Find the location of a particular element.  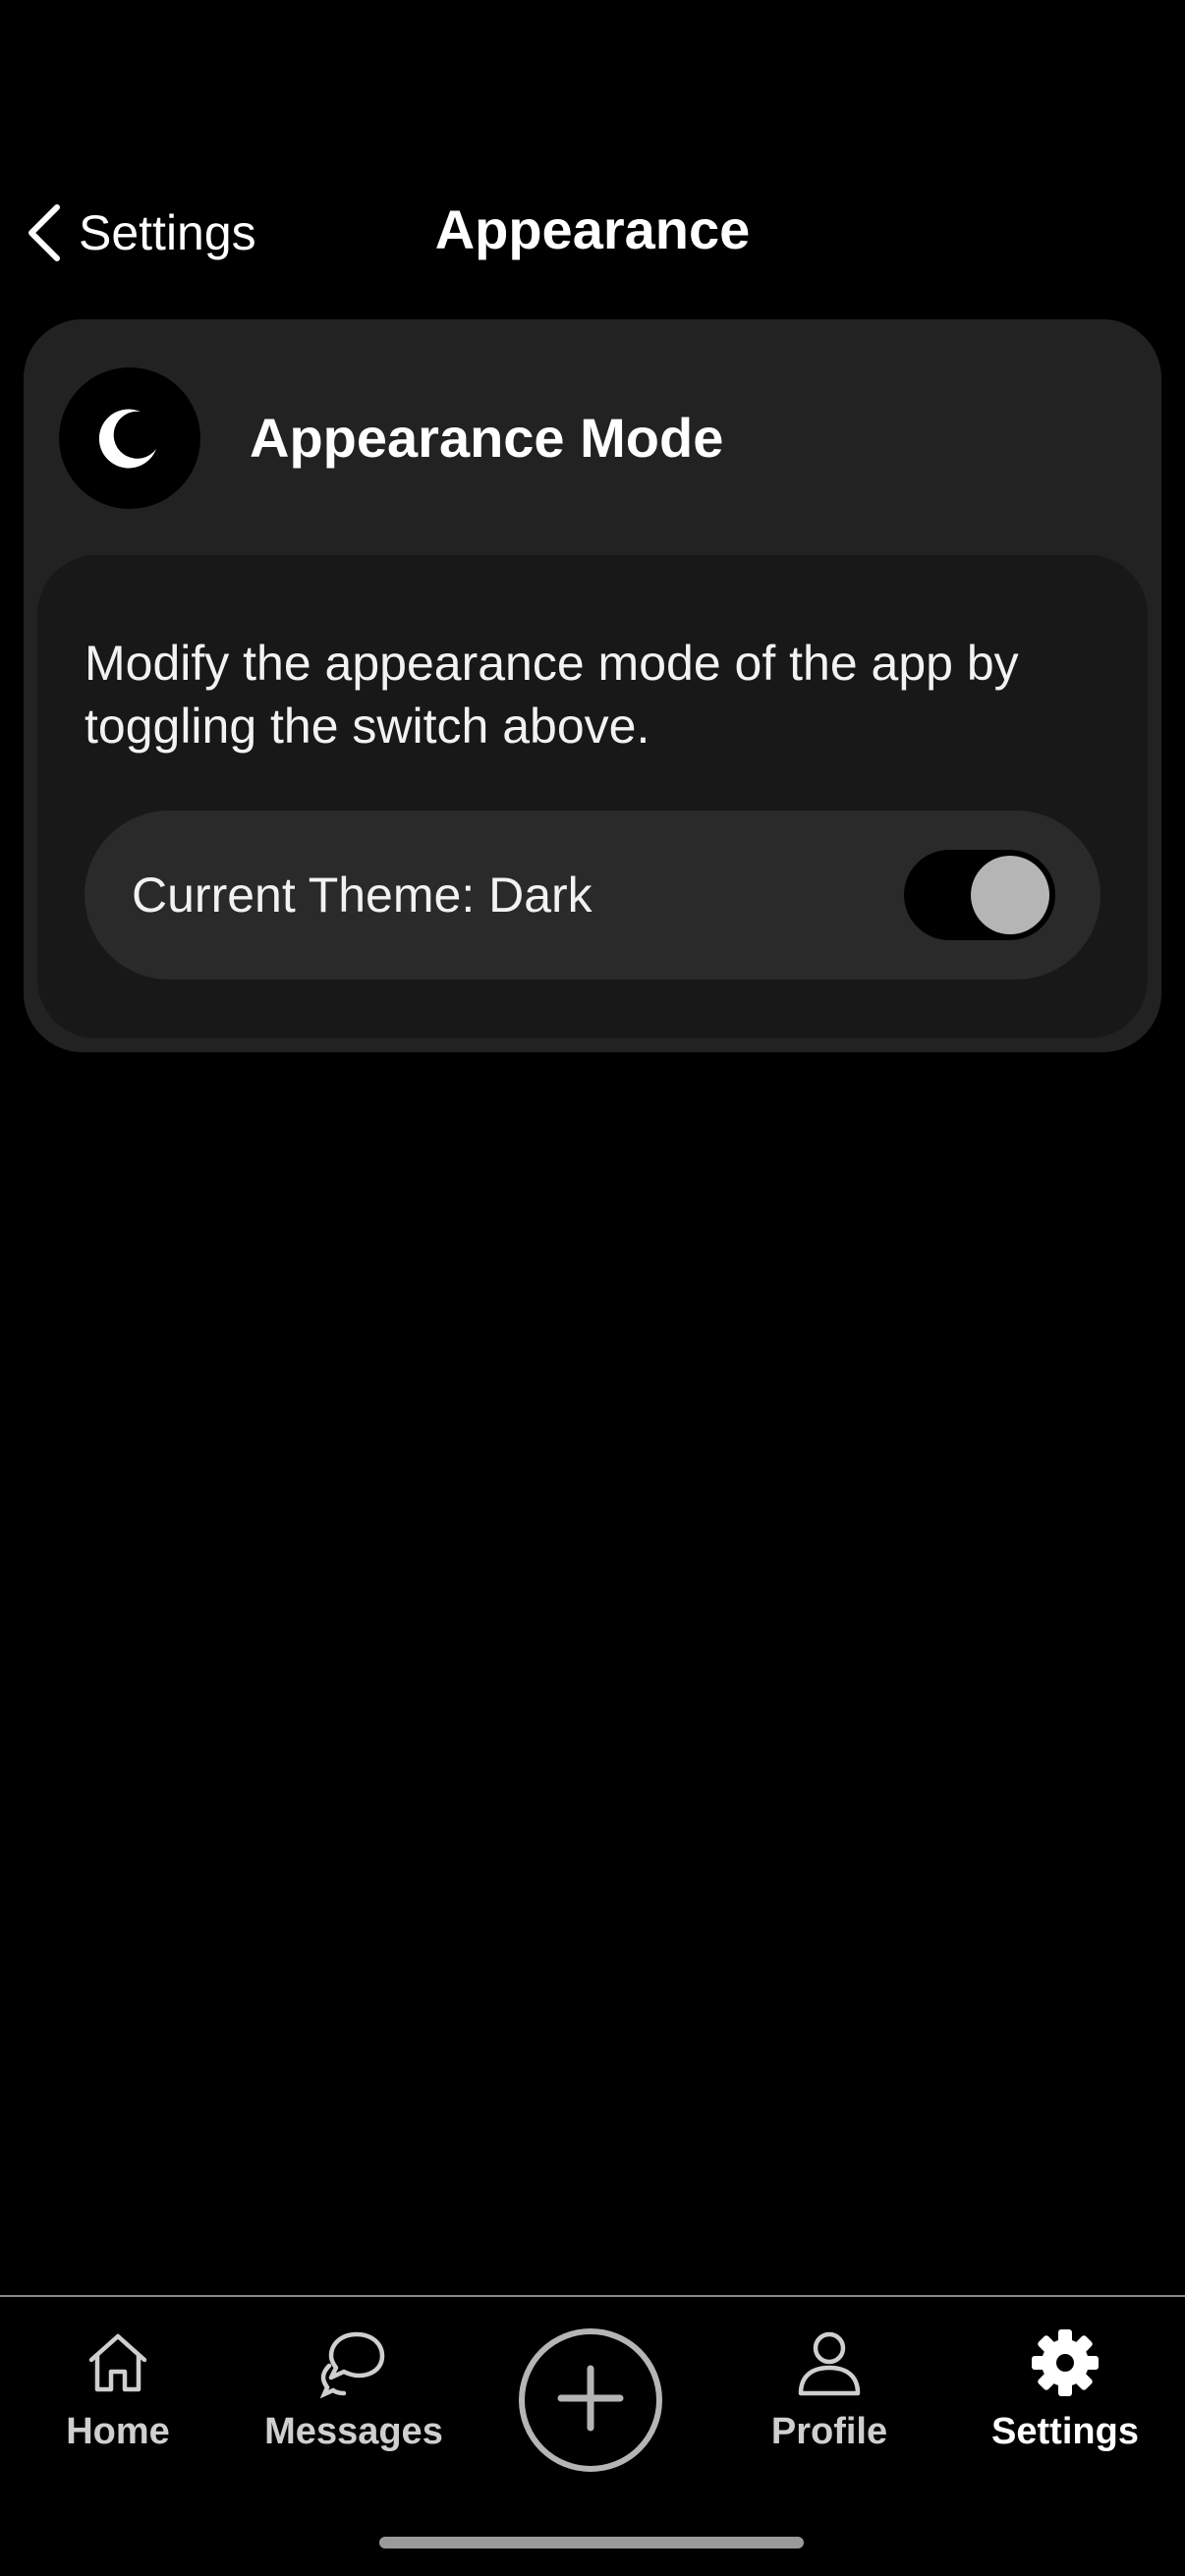

page-title: Appearance is located at coordinates (592, 229).